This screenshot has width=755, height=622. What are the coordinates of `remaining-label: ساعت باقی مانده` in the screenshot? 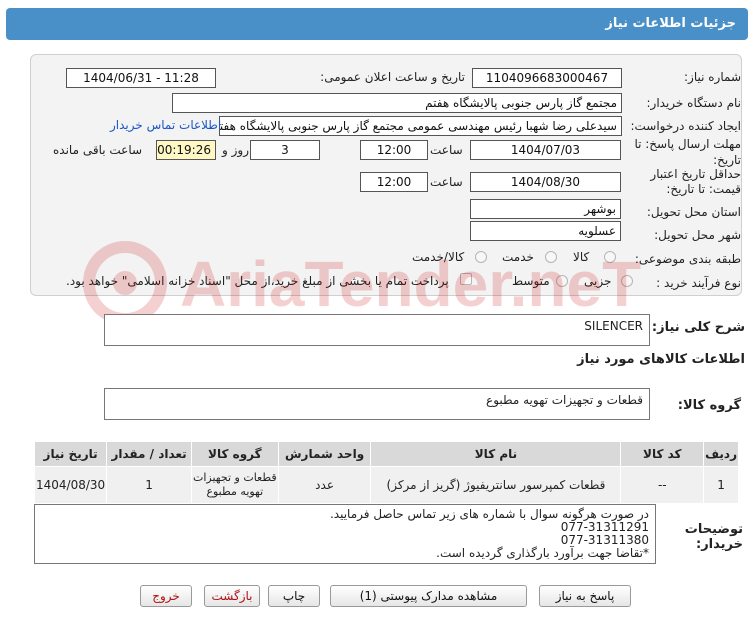 It's located at (98, 150).